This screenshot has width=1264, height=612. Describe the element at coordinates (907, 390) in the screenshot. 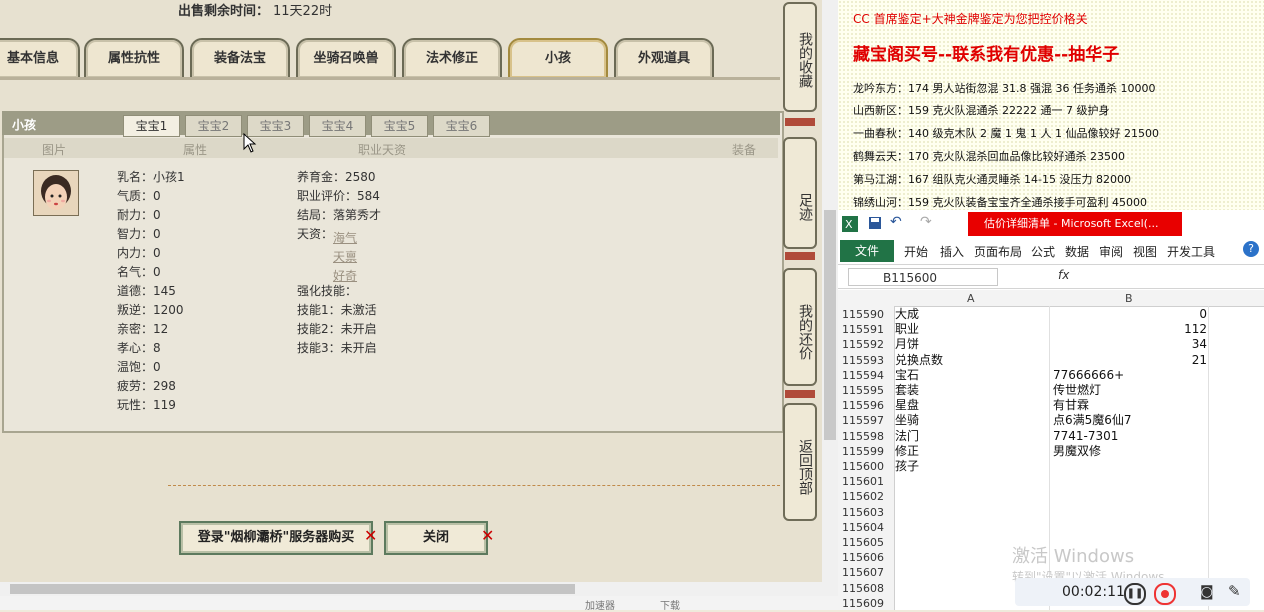

I see `cell-a: 套装` at that location.